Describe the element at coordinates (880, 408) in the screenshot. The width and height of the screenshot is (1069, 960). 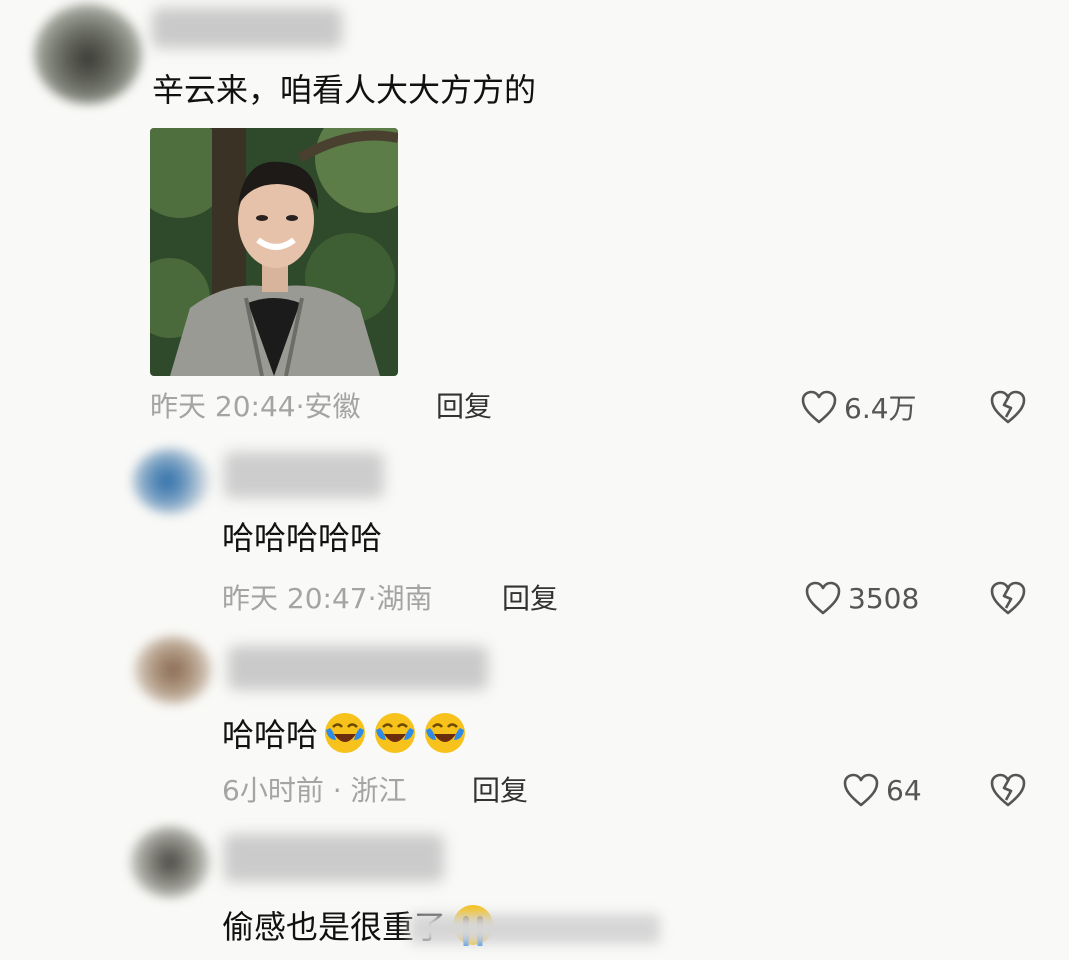
I see `like-count: 6.4万` at that location.